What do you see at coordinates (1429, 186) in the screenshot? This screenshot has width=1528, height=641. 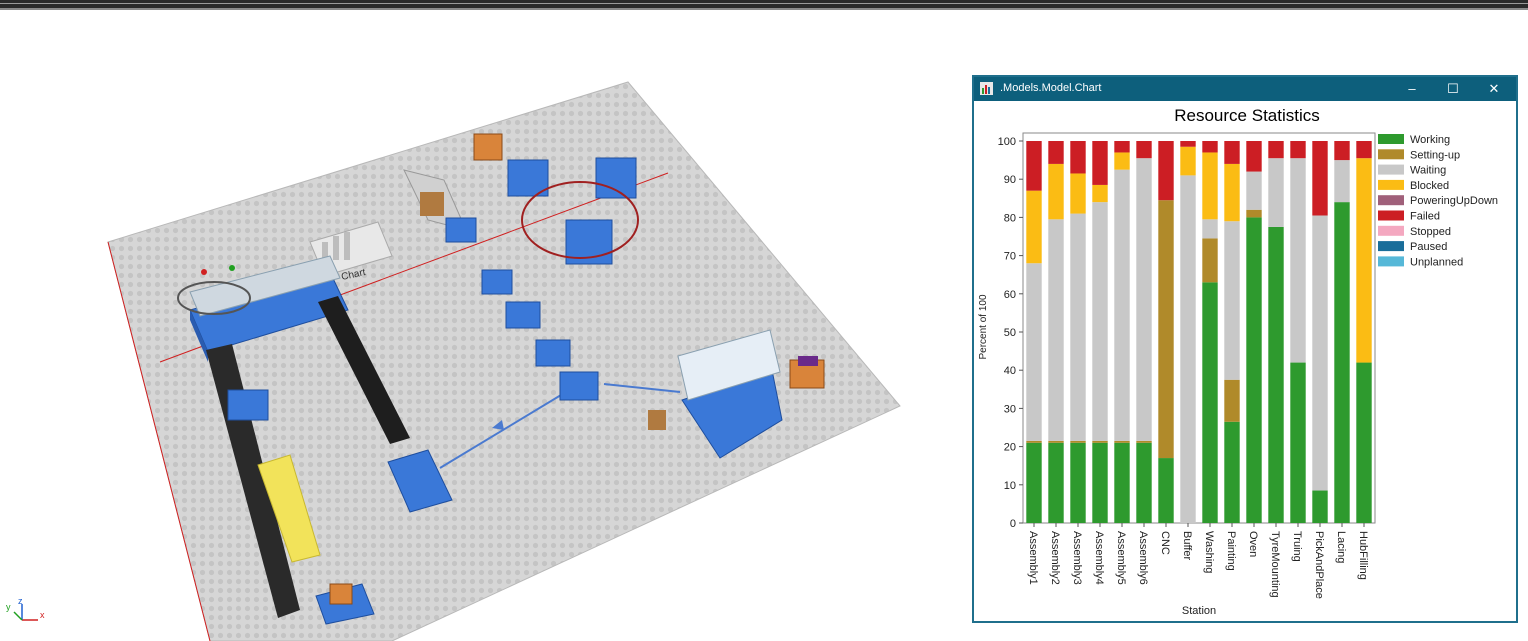 I see `legend-label: Blocked` at bounding box center [1429, 186].